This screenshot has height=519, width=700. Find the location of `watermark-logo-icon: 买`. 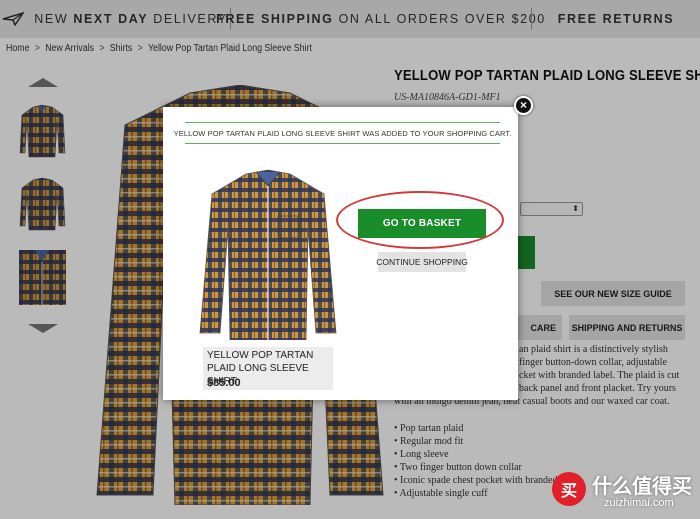

watermark-logo-icon: 买 is located at coordinates (569, 489).